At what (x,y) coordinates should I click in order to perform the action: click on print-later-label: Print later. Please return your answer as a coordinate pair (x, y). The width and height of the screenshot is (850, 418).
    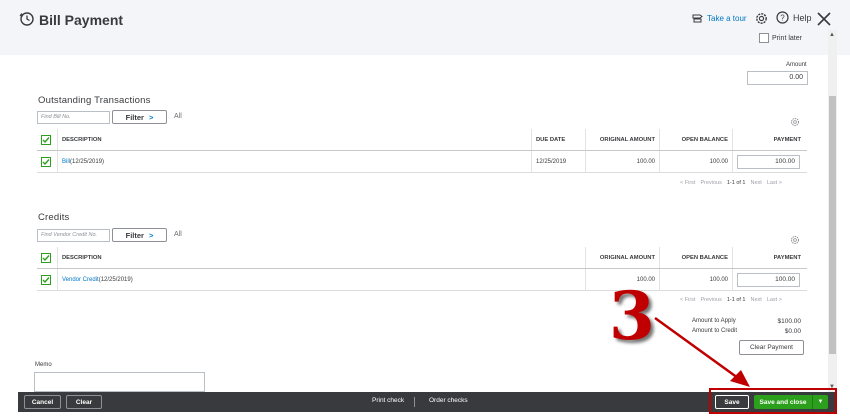
    Looking at the image, I should click on (787, 38).